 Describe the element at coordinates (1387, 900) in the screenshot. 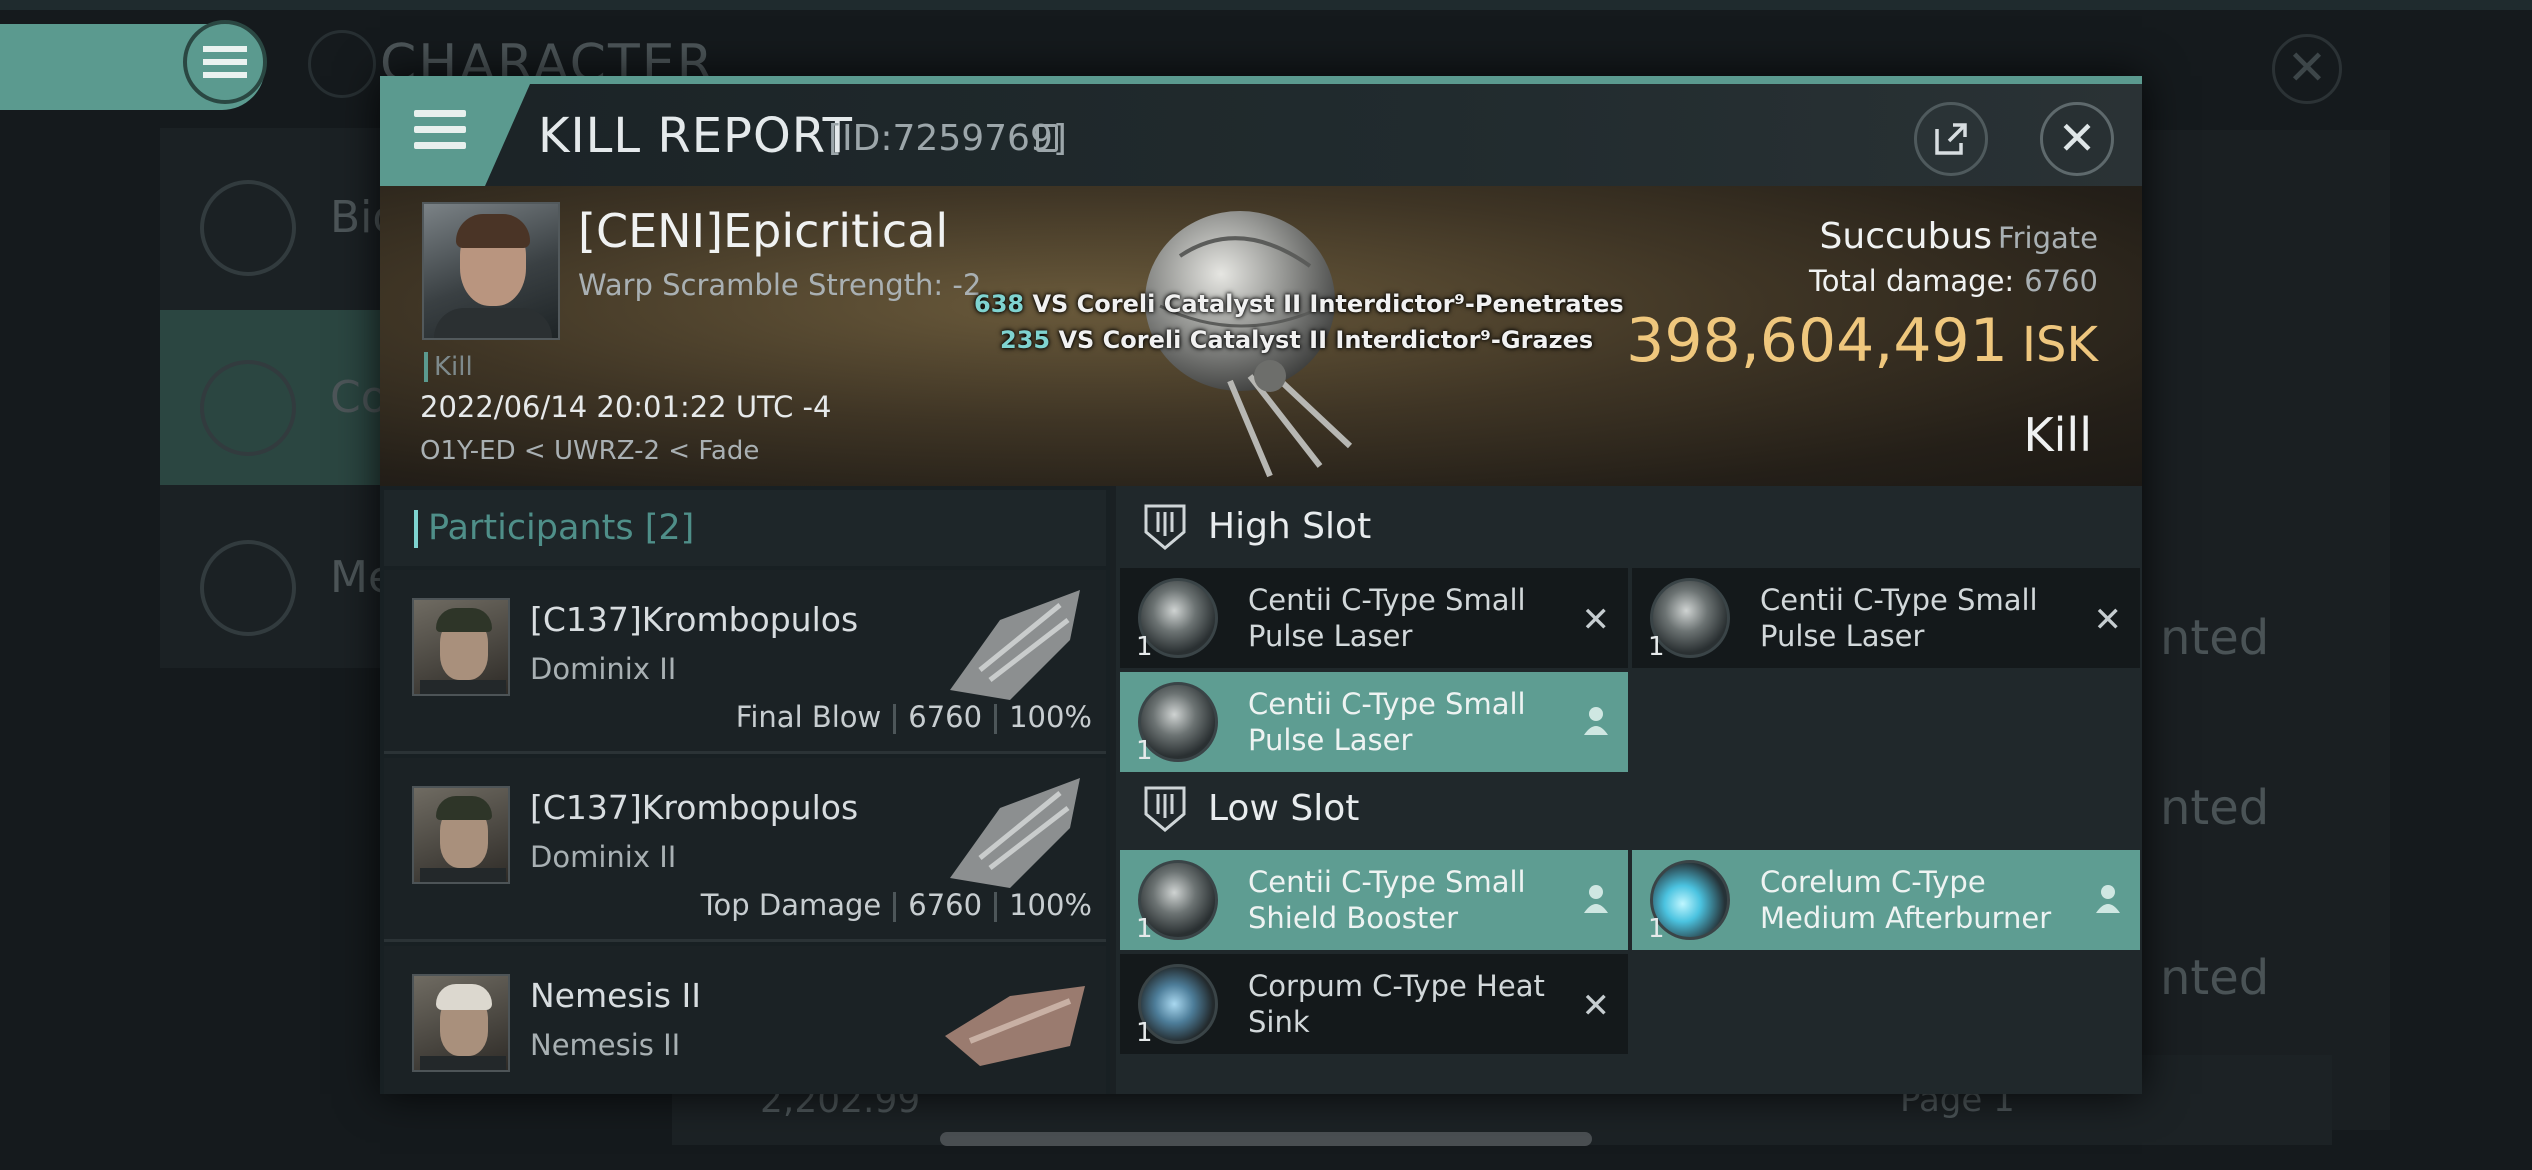

I see `module-name: Centii C-Type Small Shield Booster` at that location.